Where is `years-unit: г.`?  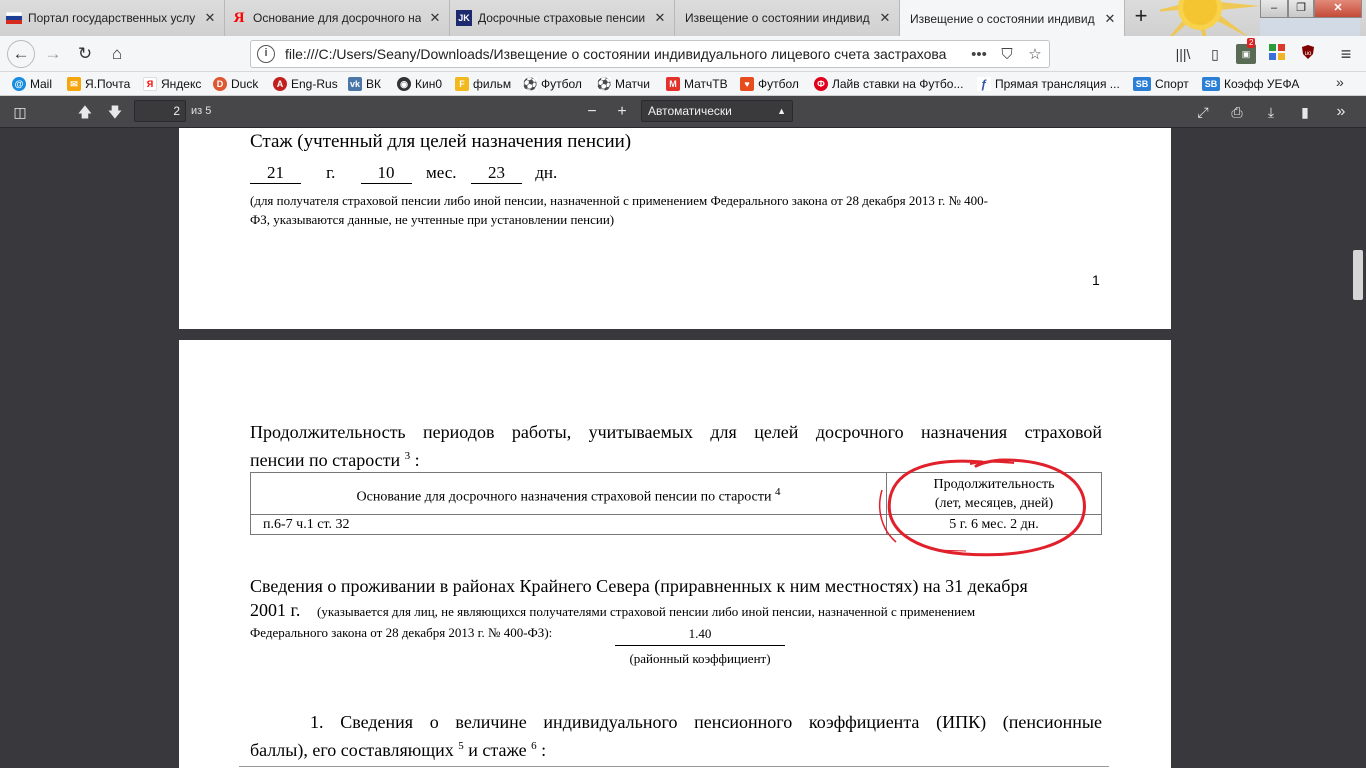
years-unit: г. is located at coordinates (331, 172).